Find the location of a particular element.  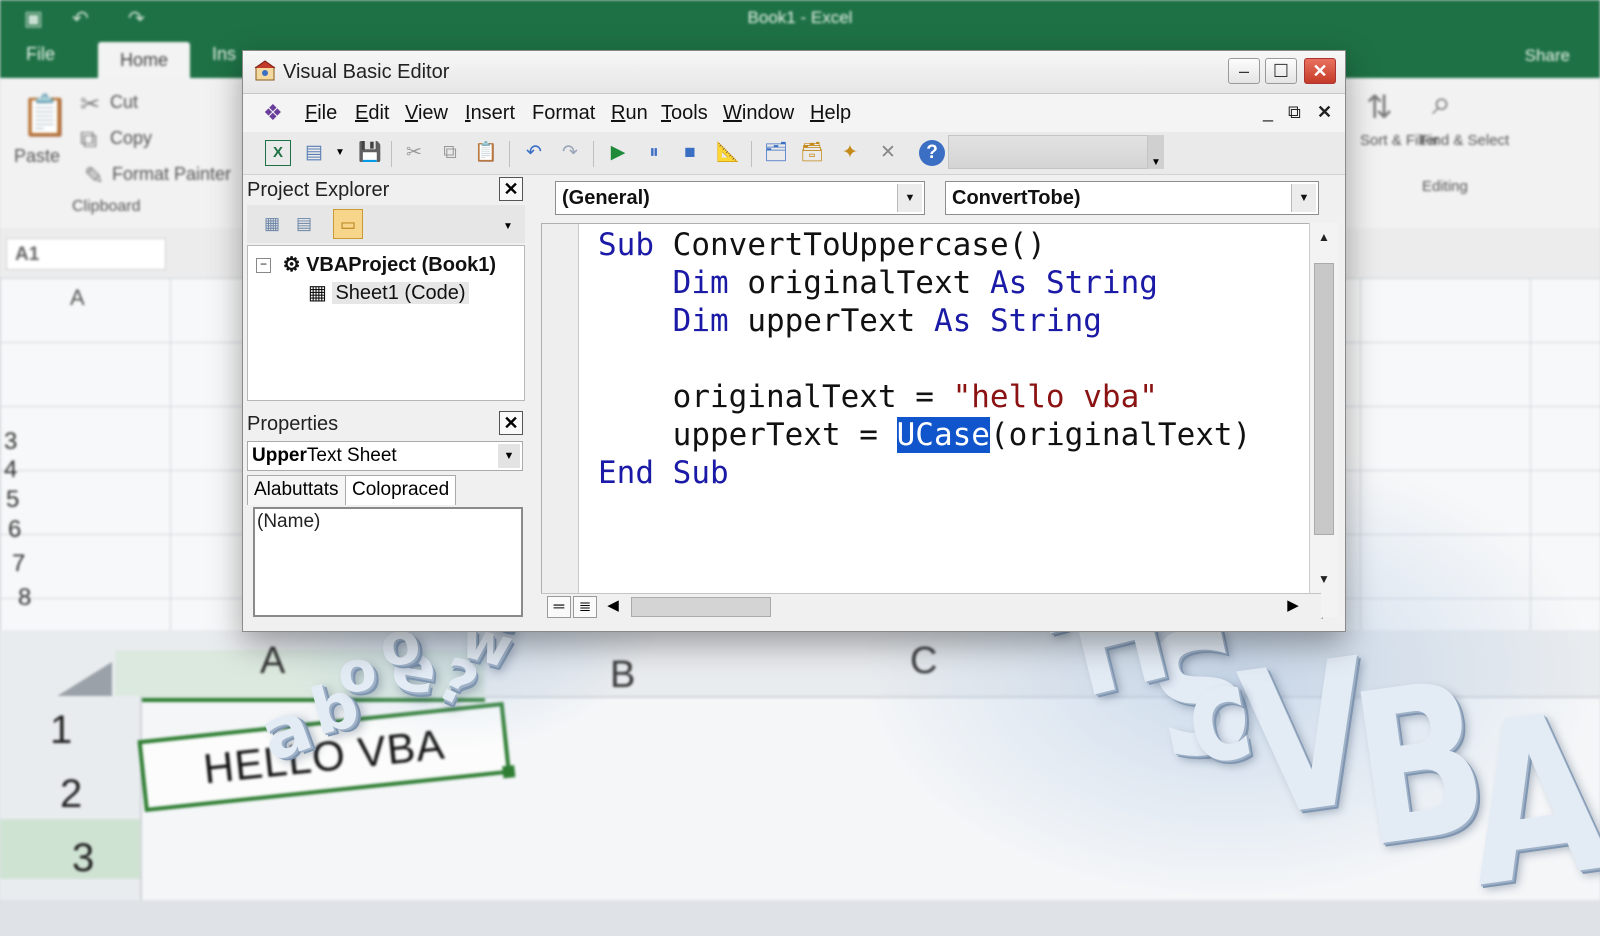

code-line is located at coordinates (924, 359).